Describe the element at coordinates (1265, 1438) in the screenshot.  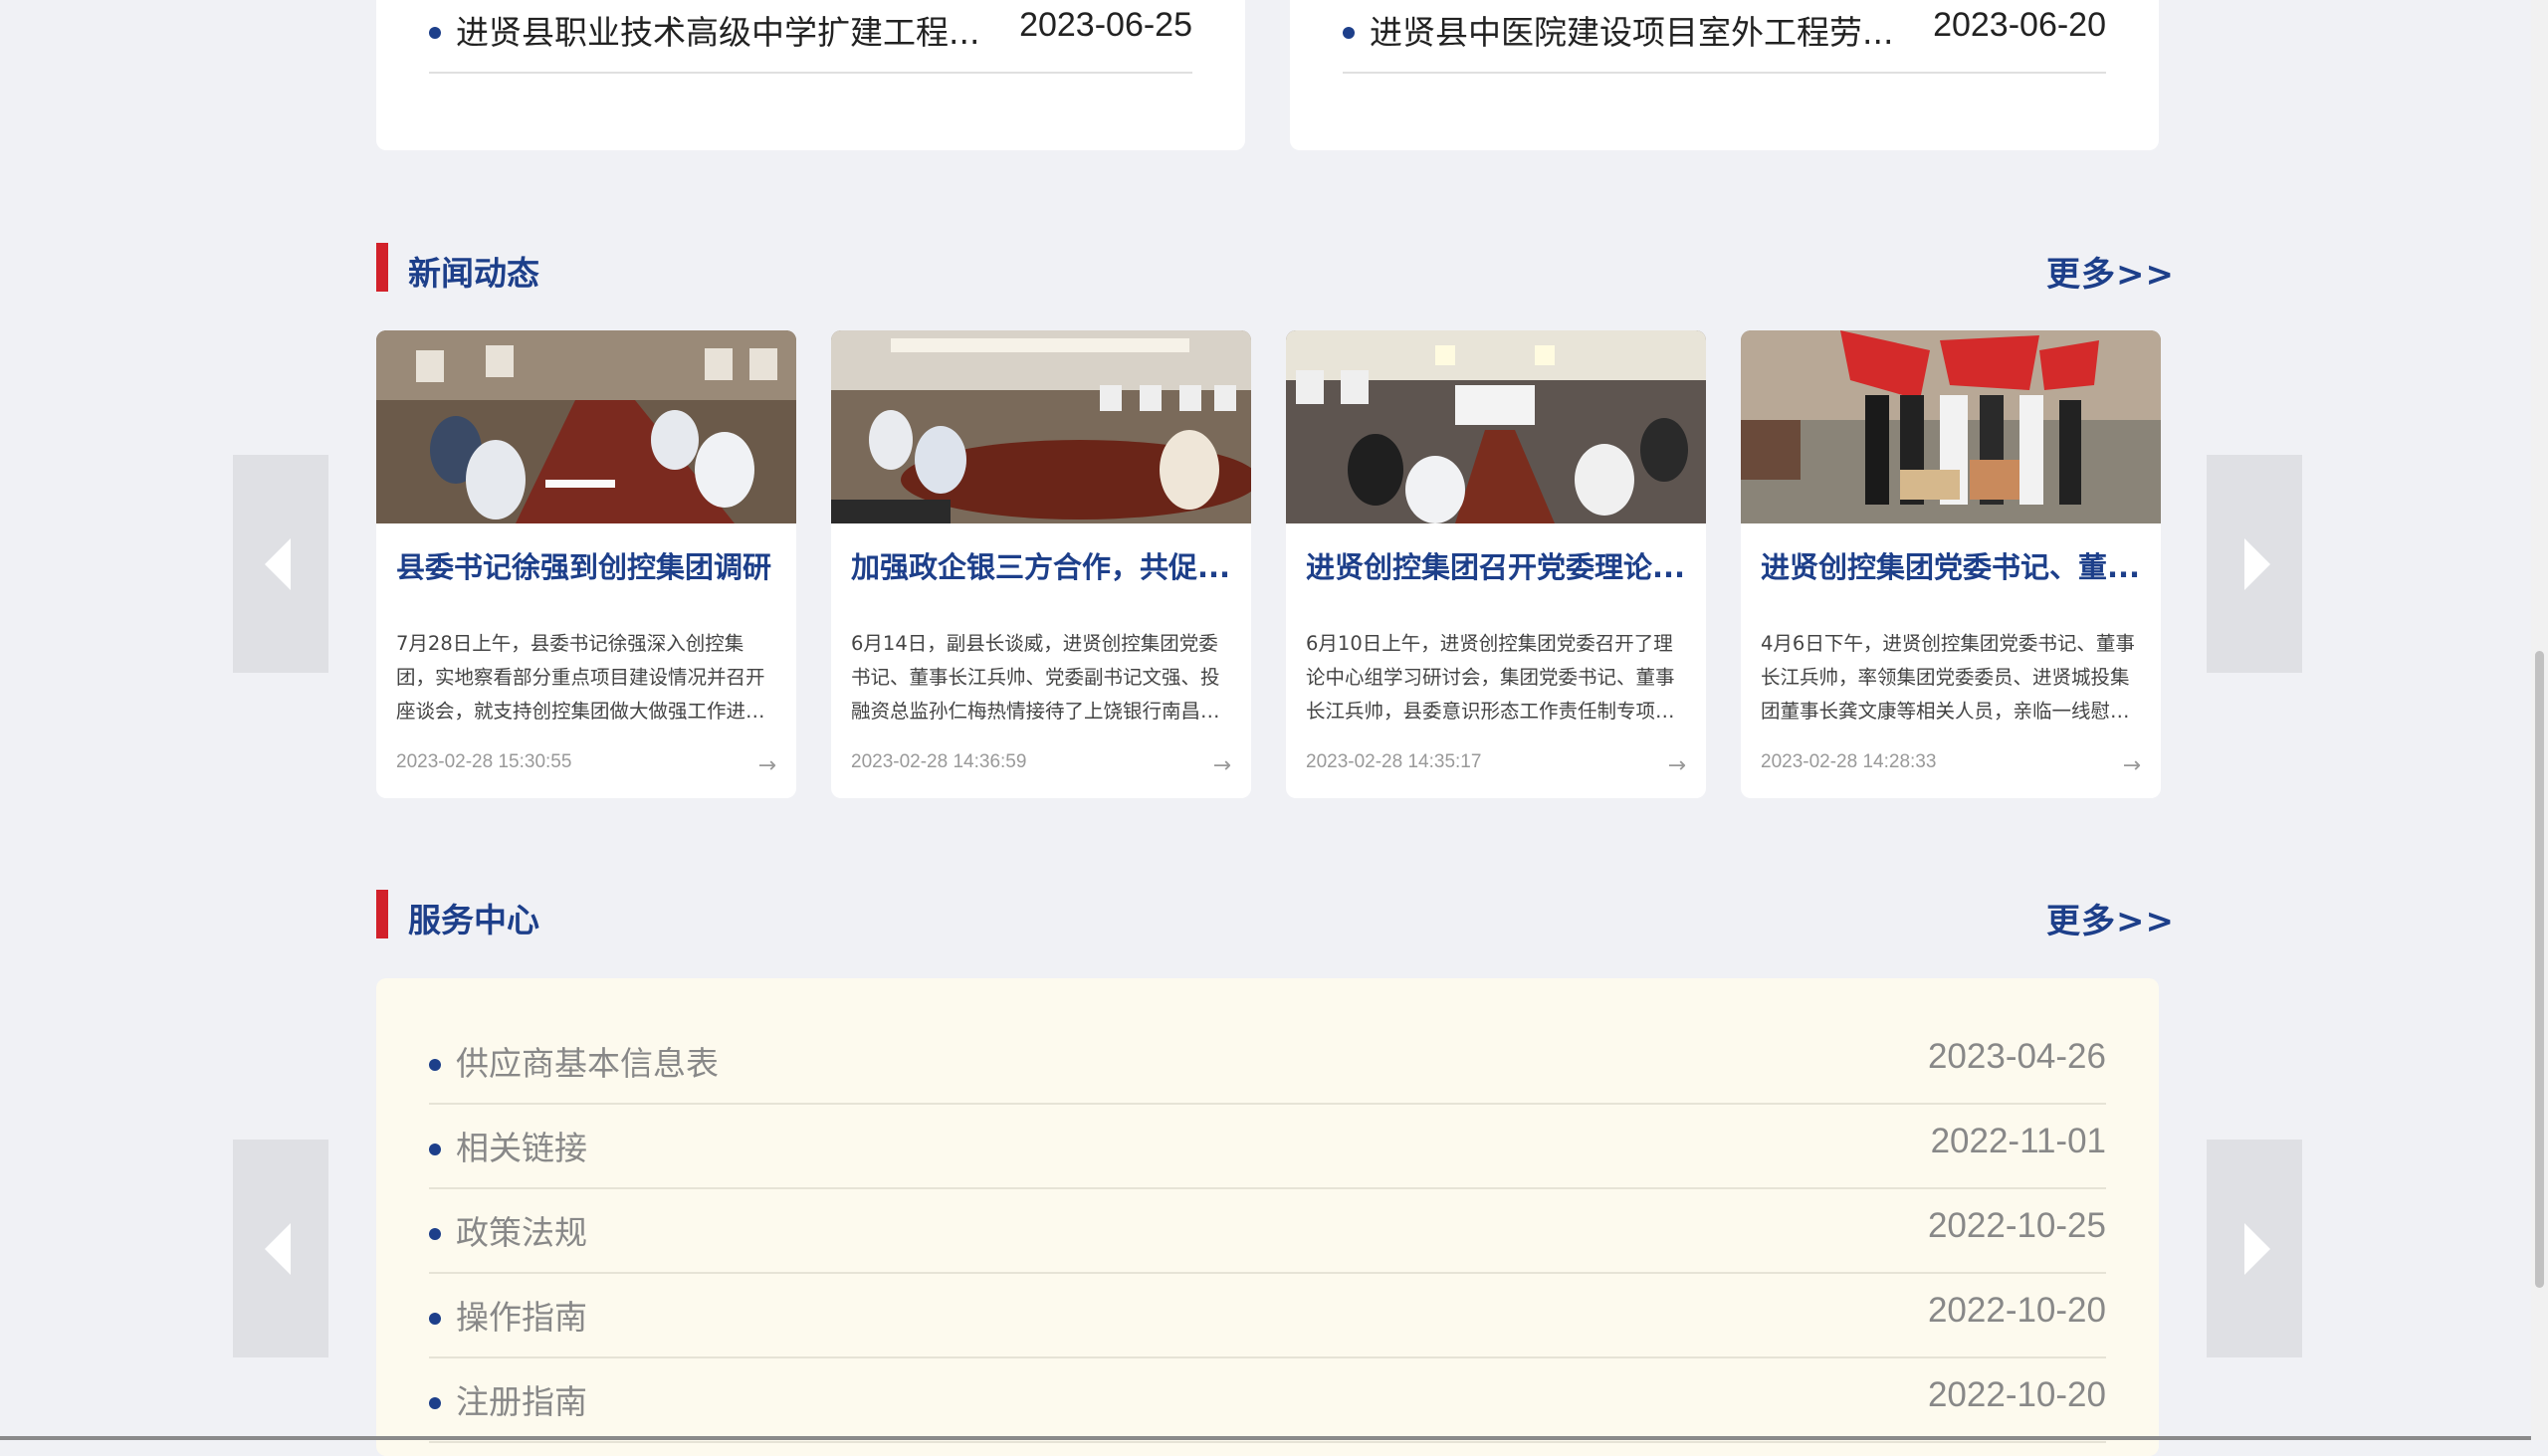
I see `window-bottom-border` at that location.